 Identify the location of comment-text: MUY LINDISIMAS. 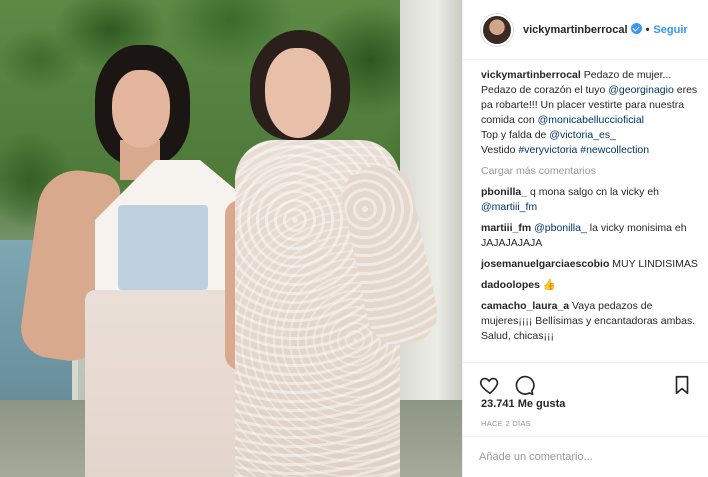
(653, 264).